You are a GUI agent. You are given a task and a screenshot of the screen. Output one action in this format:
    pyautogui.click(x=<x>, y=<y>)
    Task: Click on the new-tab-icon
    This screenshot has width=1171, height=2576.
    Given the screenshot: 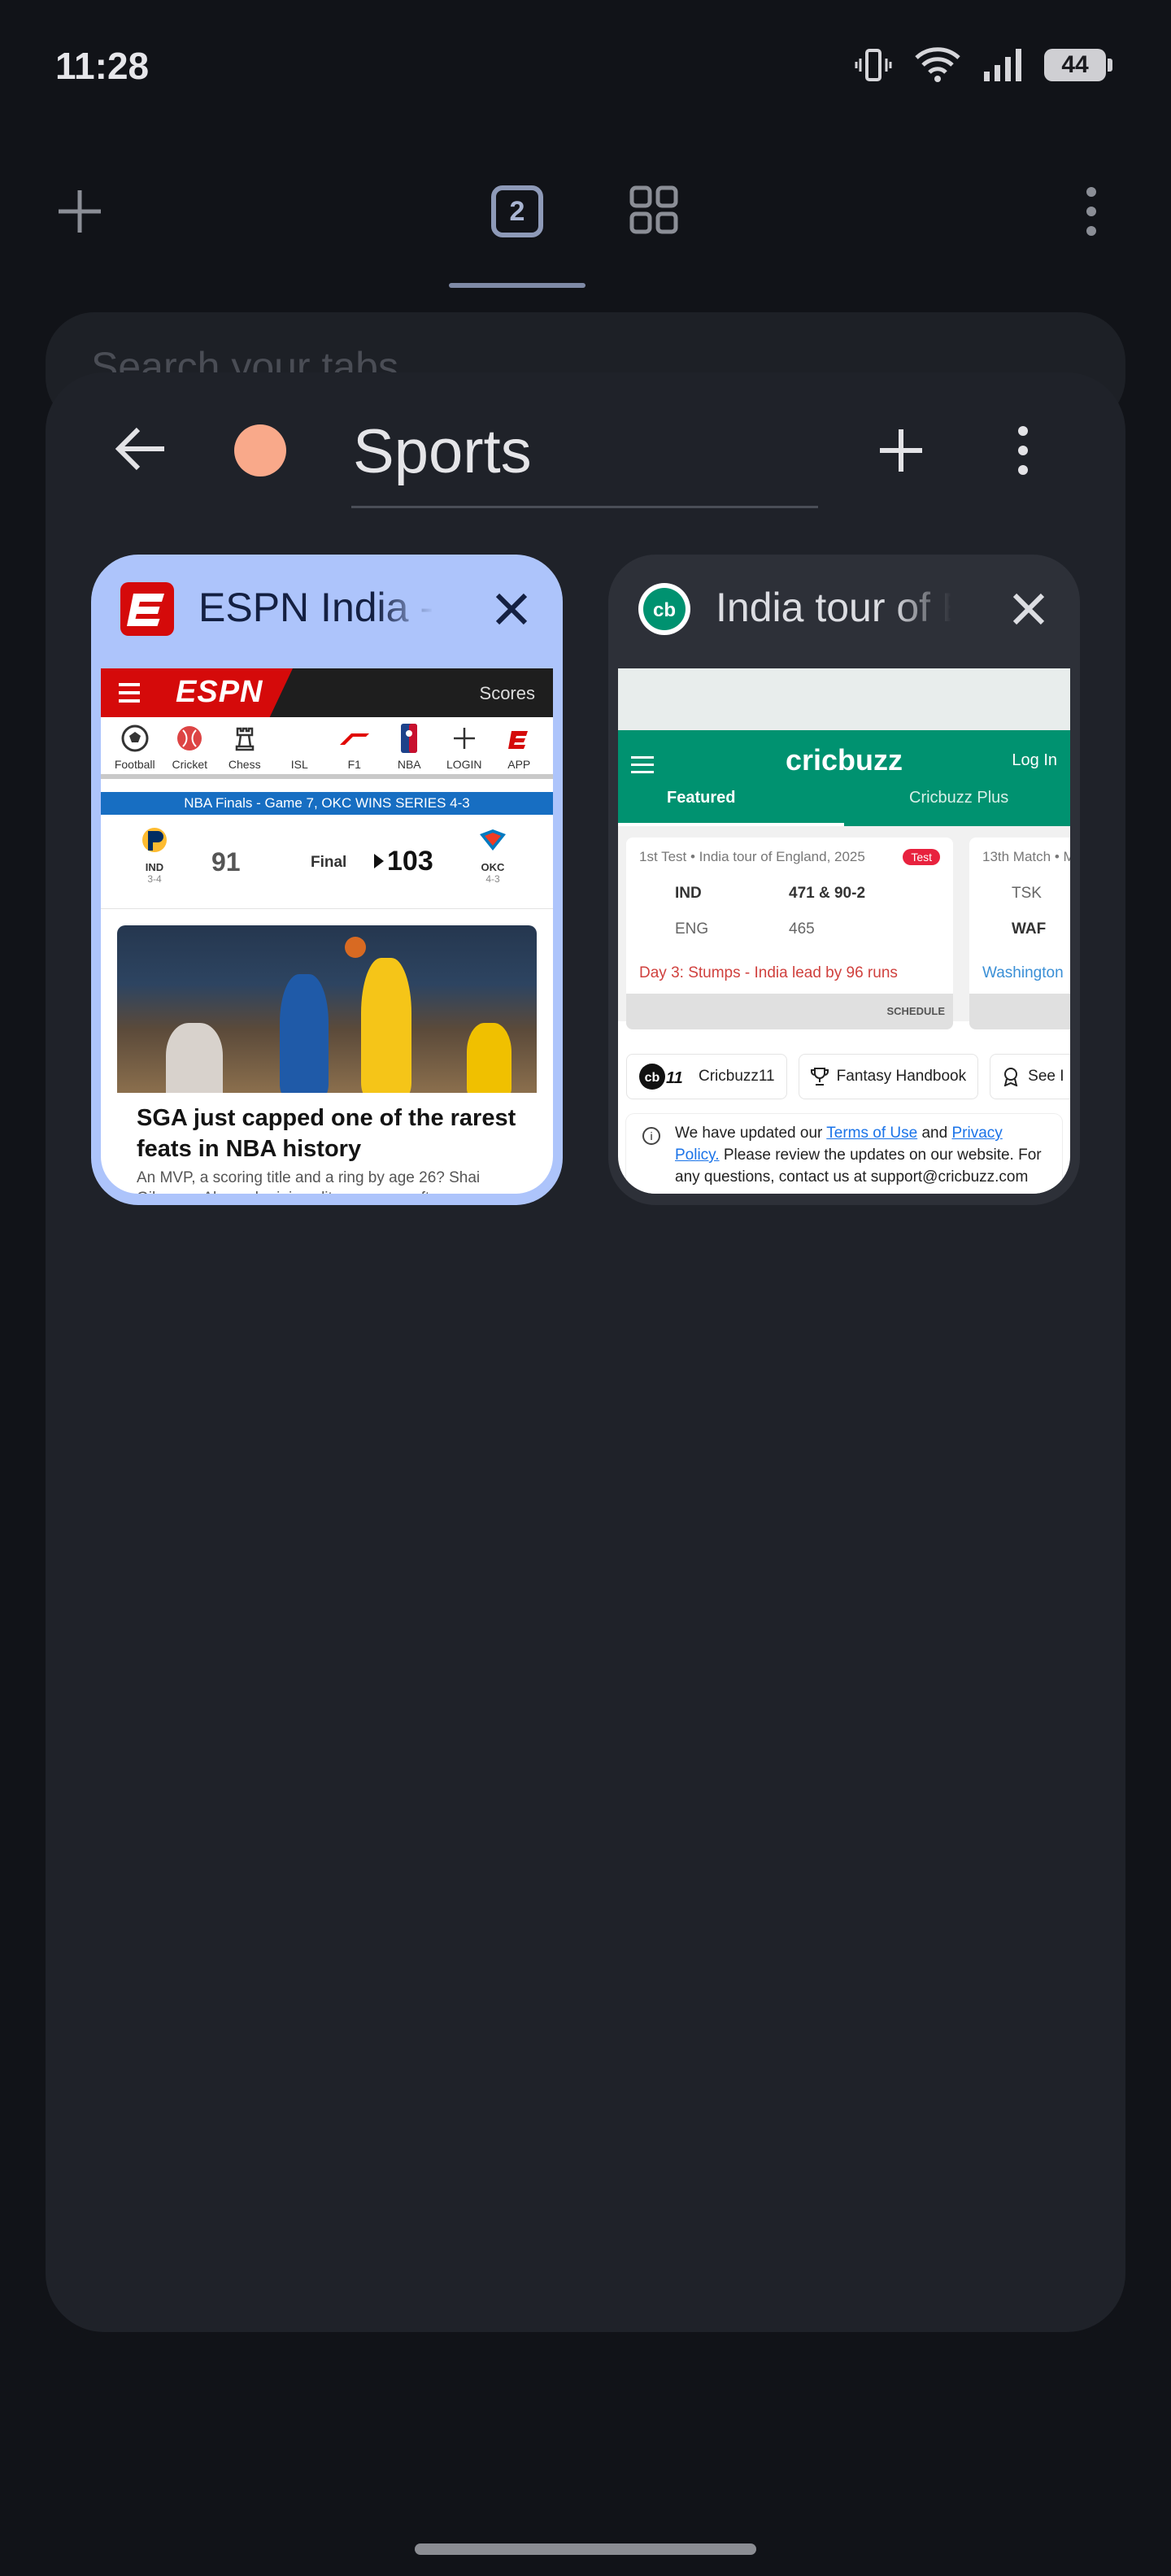 What is the action you would take?
    pyautogui.click(x=80, y=211)
    